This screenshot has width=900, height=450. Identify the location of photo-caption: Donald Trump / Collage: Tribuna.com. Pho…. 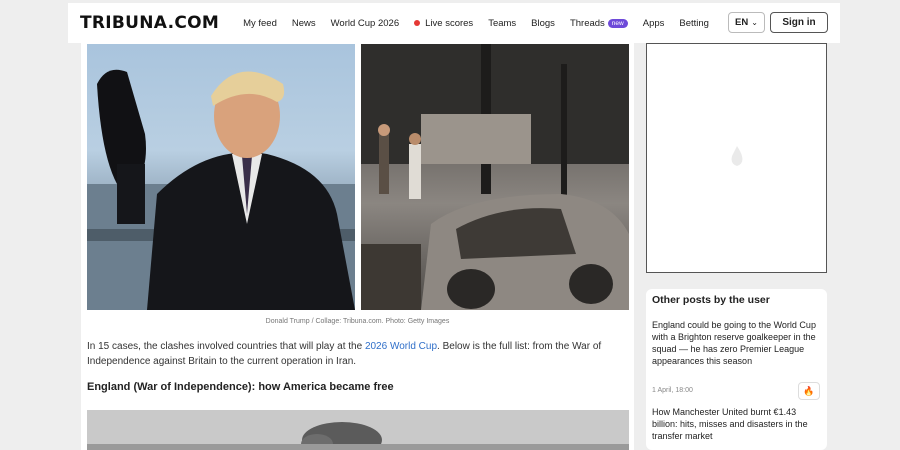
(357, 321).